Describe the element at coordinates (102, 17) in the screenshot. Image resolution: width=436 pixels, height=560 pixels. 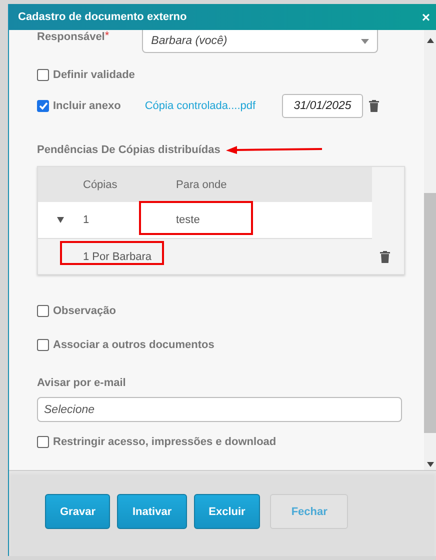
I see `dialog-title: Cadastro de documento externo` at that location.